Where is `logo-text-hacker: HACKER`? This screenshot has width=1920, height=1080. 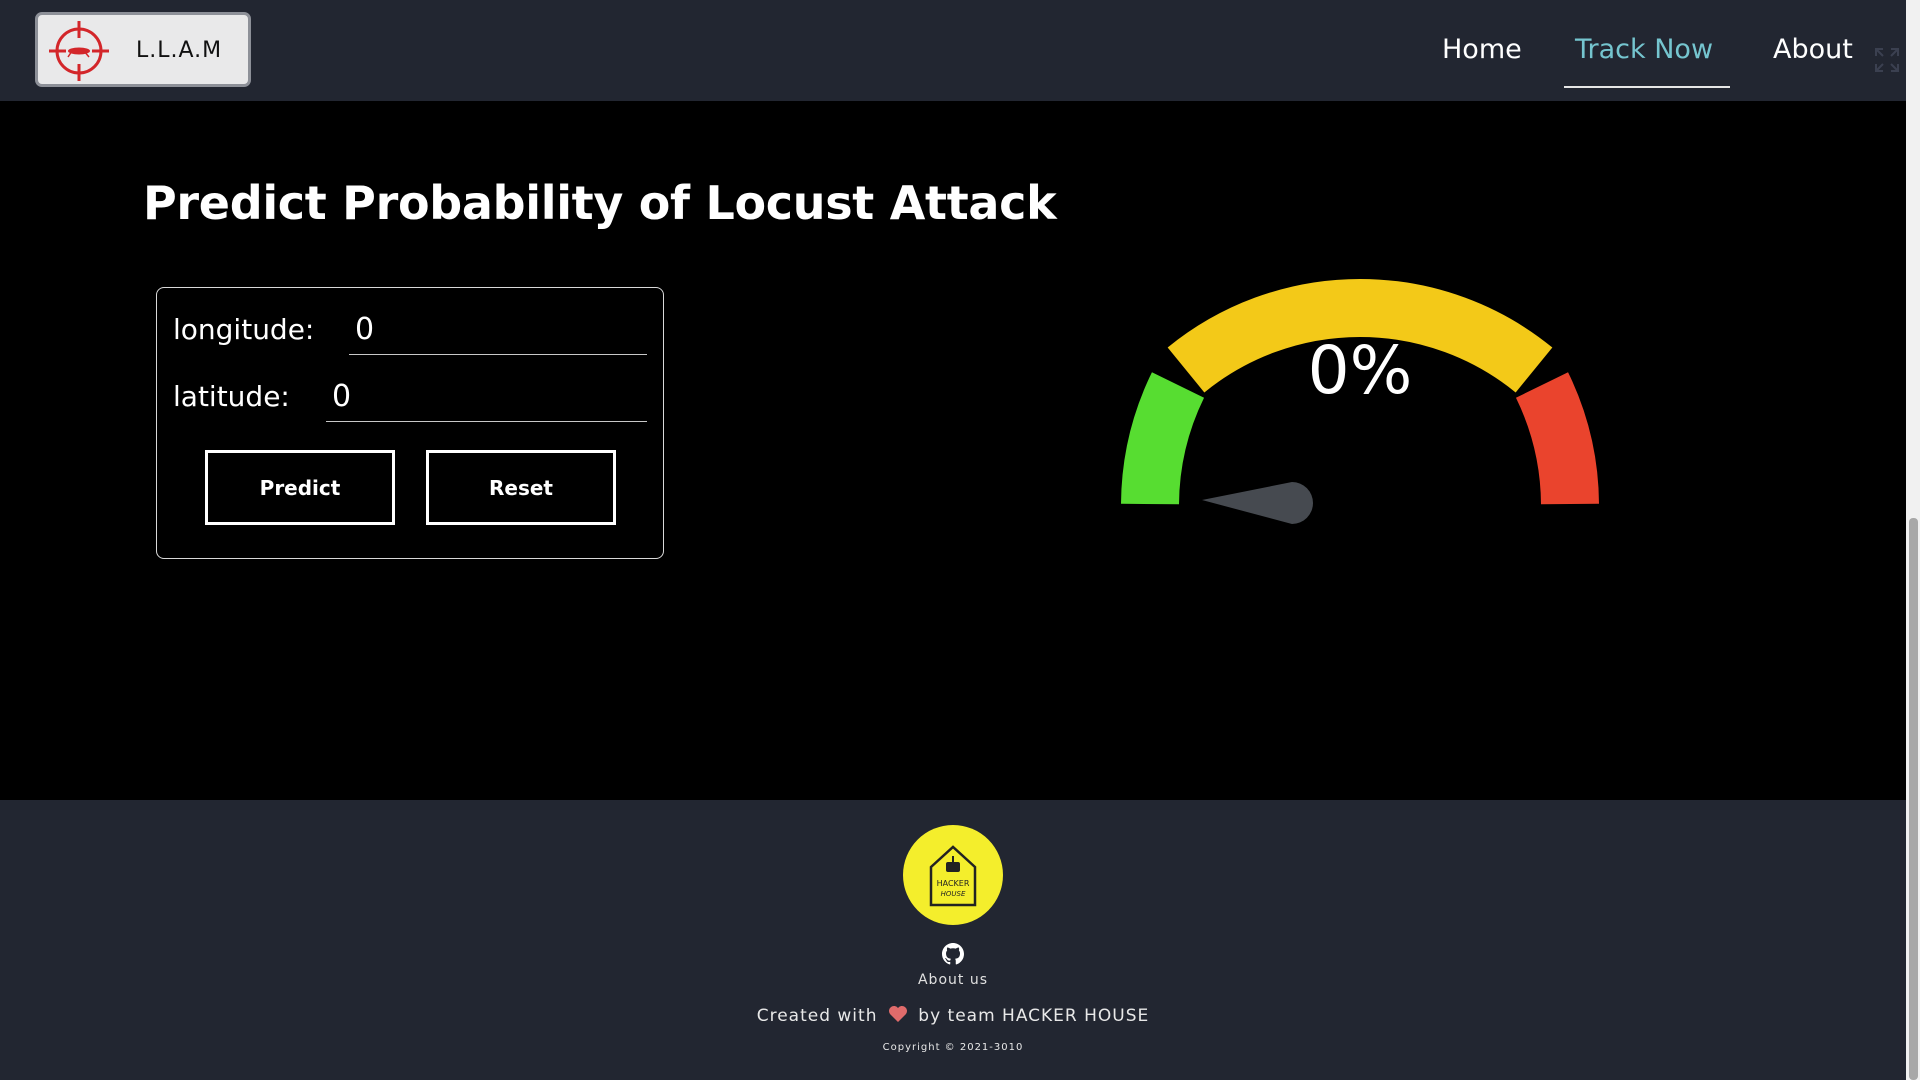 logo-text-hacker: HACKER is located at coordinates (953, 883).